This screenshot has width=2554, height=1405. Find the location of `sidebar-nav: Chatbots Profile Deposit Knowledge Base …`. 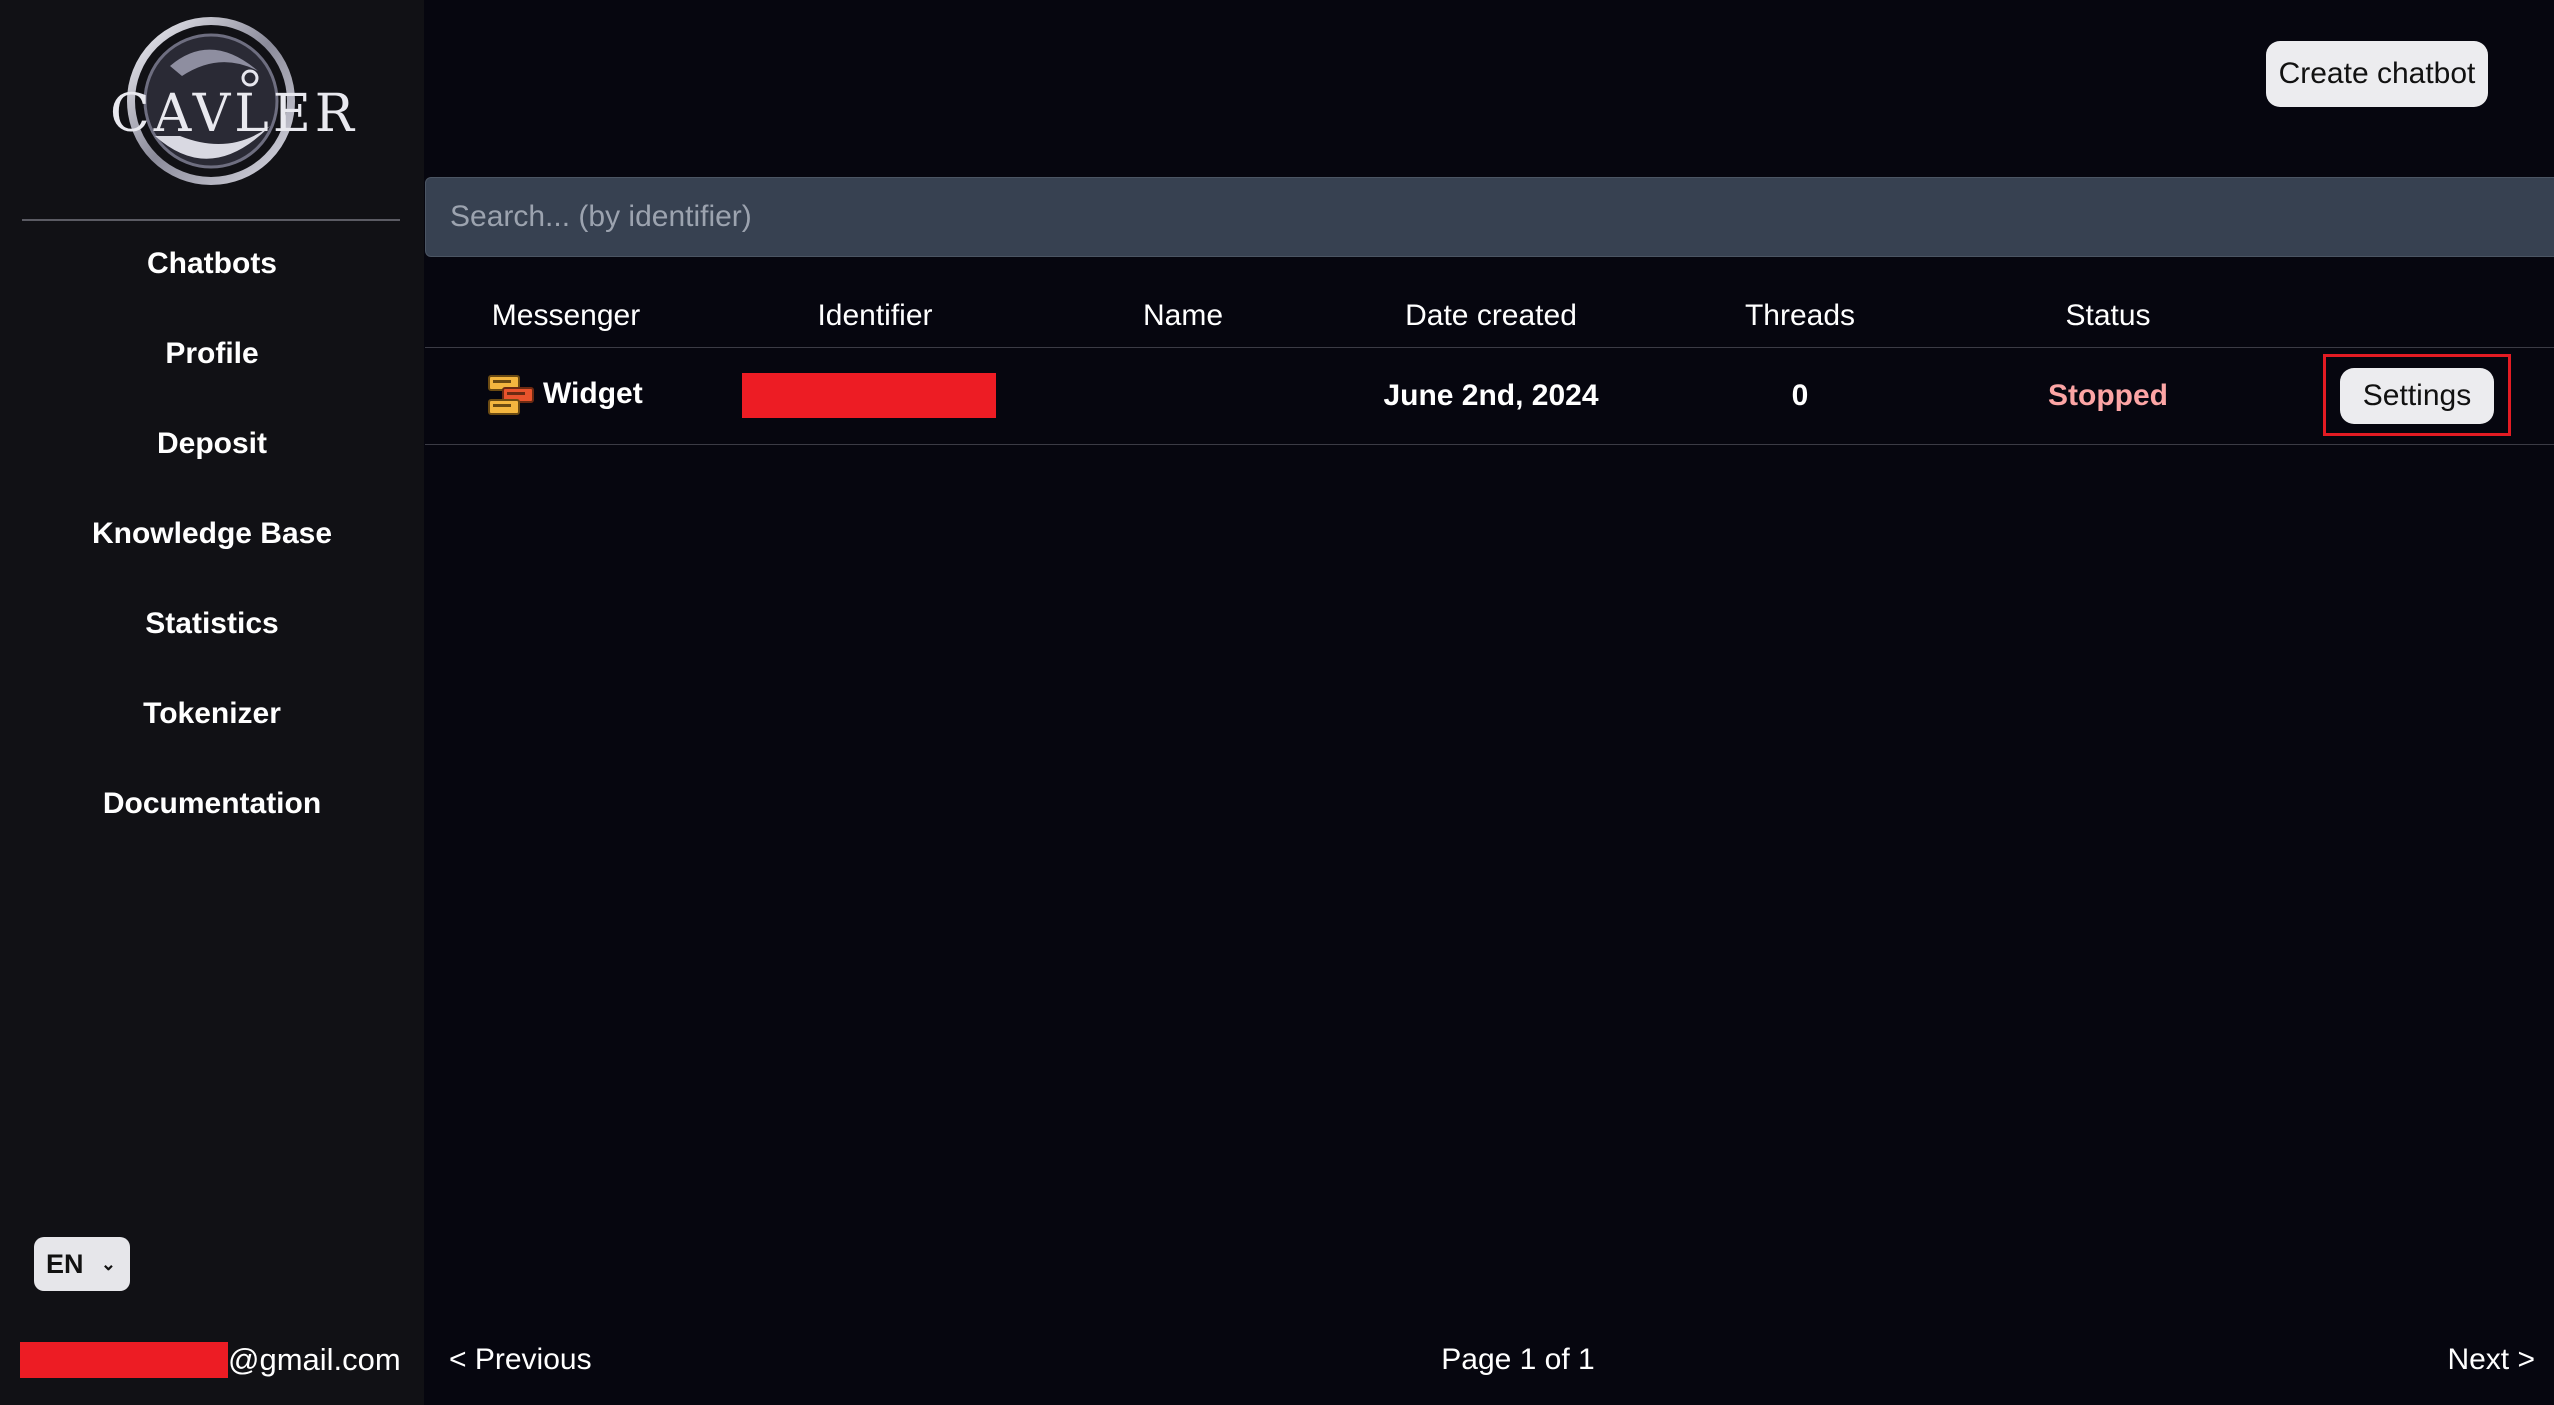

sidebar-nav: Chatbots Profile Deposit Knowledge Base … is located at coordinates (212, 553).